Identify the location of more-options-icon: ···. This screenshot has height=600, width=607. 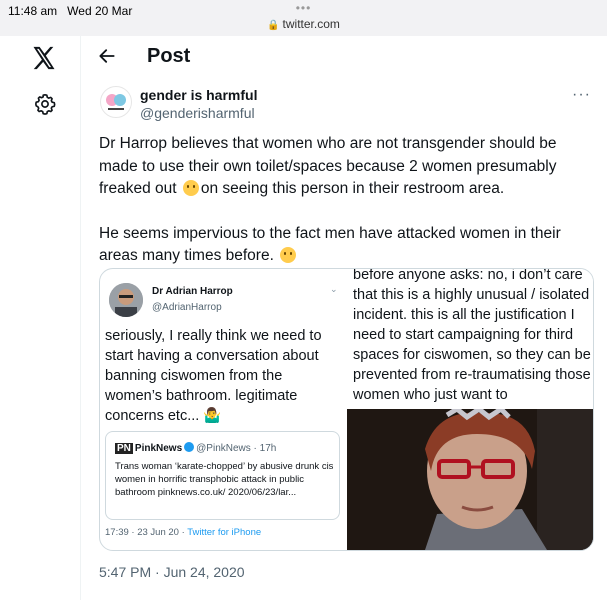
(581, 95).